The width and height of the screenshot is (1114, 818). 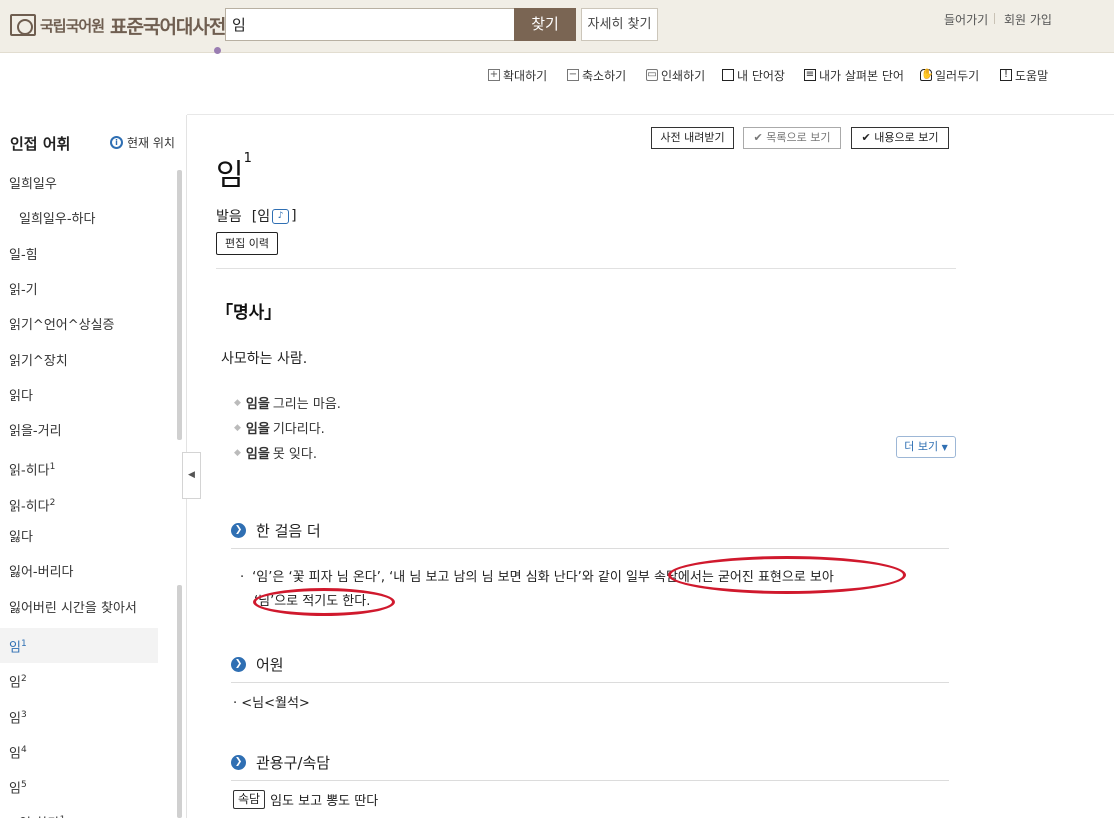 I want to click on toolbar-label: 축소하기, so click(x=604, y=75).